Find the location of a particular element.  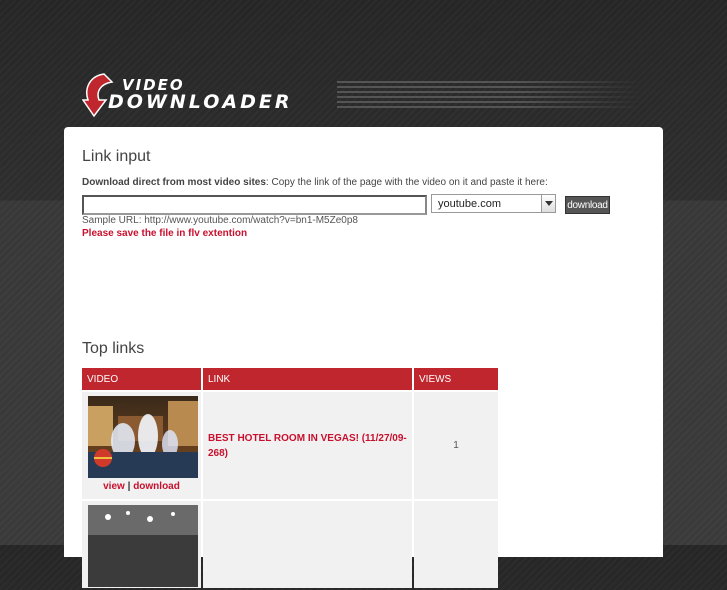

site-logo: VIDEO DOWNLOADER is located at coordinates (362, 97).